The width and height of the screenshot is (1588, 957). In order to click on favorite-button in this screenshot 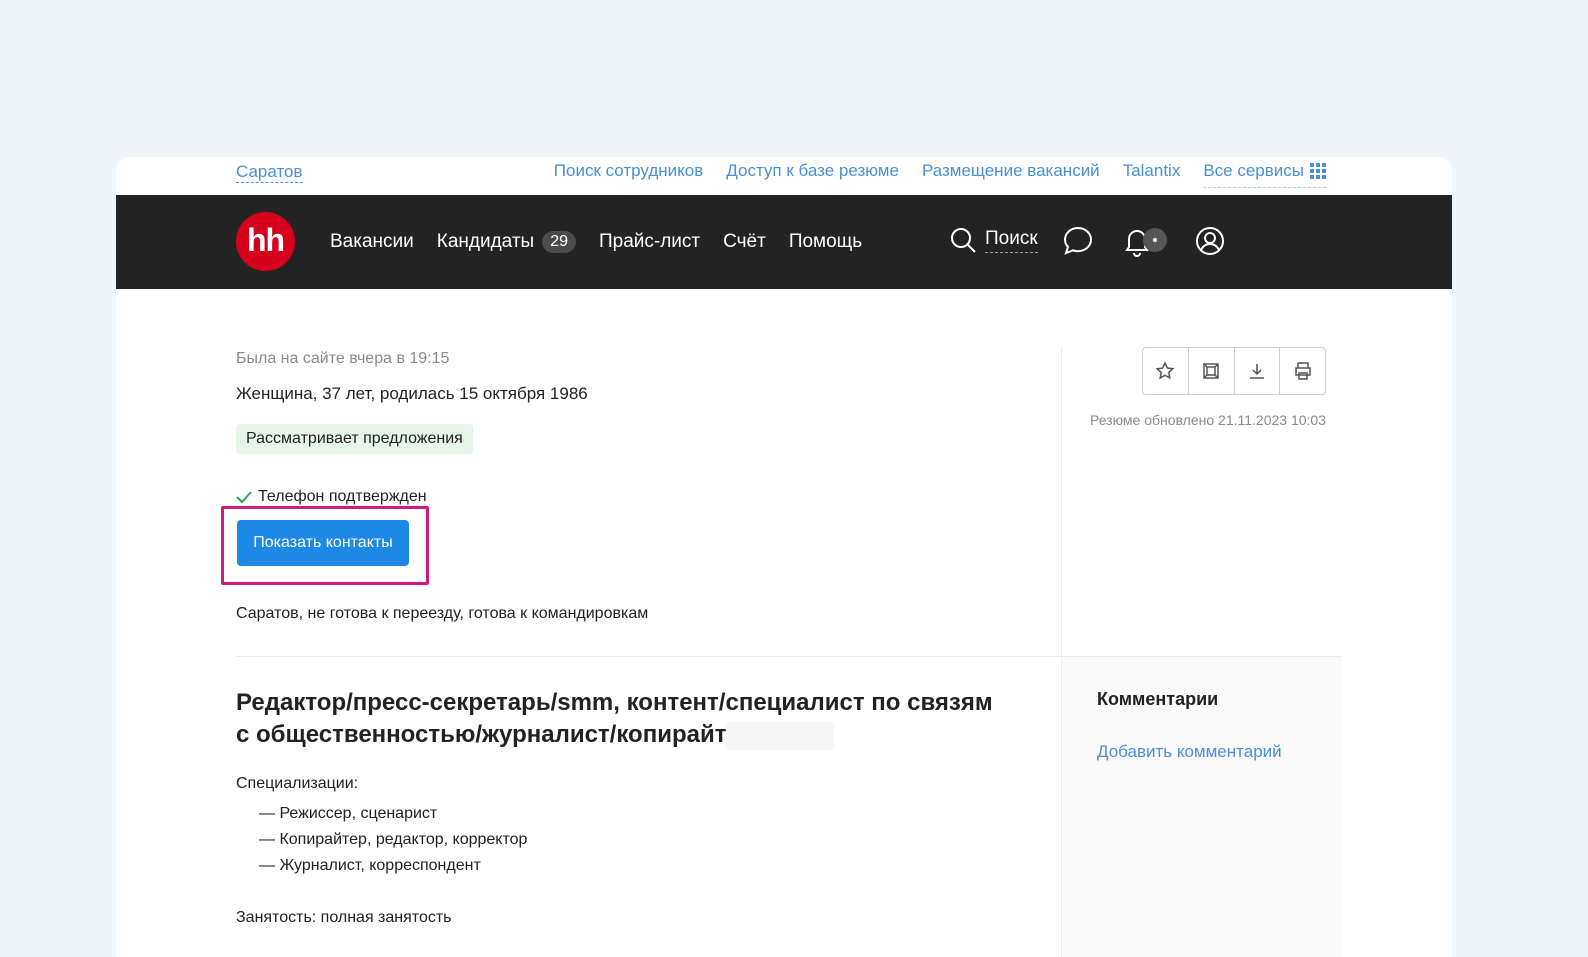, I will do `click(1166, 371)`.